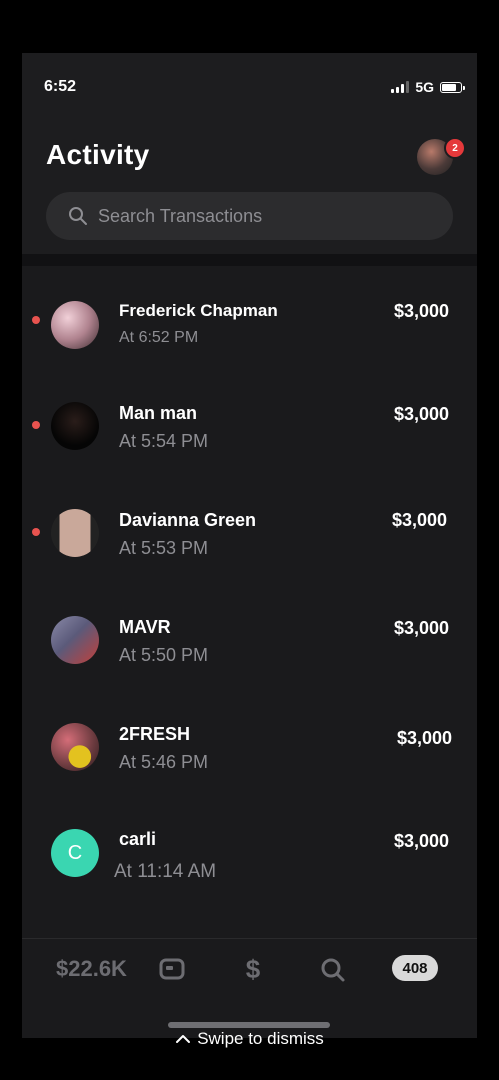 The height and width of the screenshot is (1080, 499). What do you see at coordinates (183, 1039) in the screenshot?
I see `chevron-up-icon` at bounding box center [183, 1039].